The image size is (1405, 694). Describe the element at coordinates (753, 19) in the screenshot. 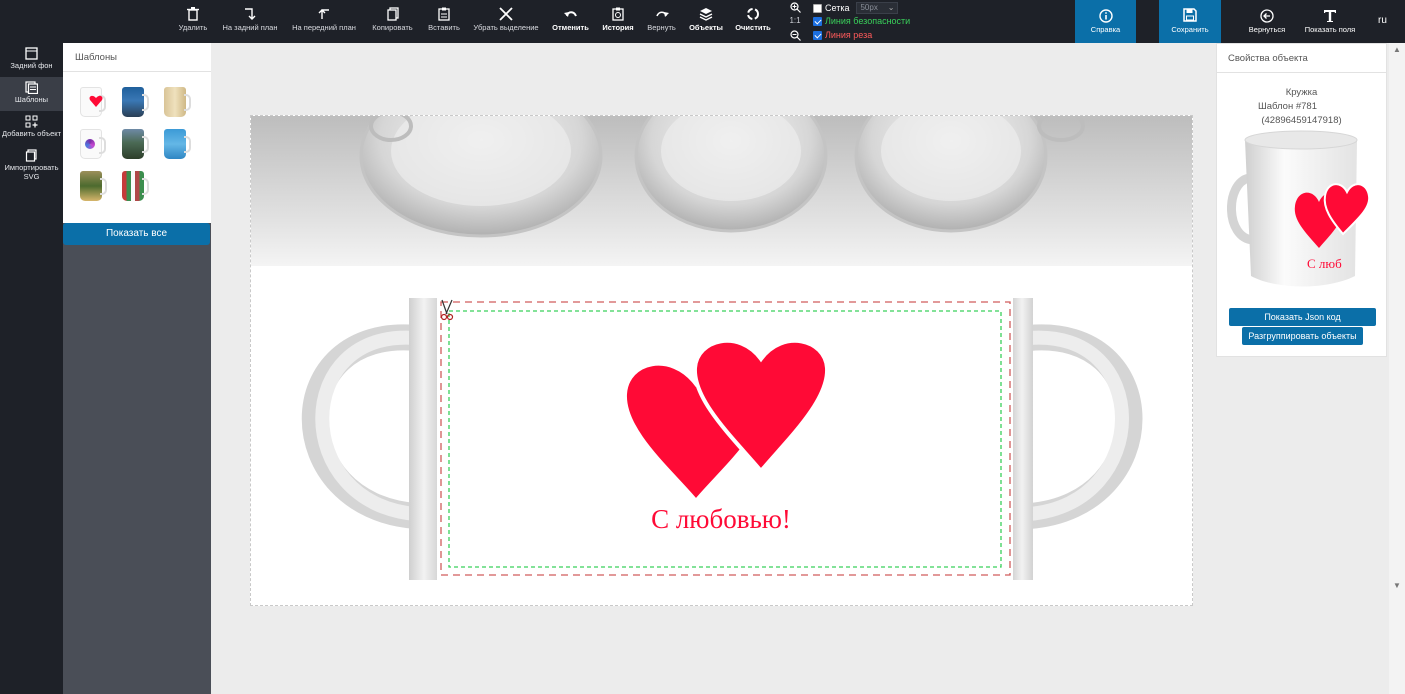

I see `clear-button: Очистить` at that location.